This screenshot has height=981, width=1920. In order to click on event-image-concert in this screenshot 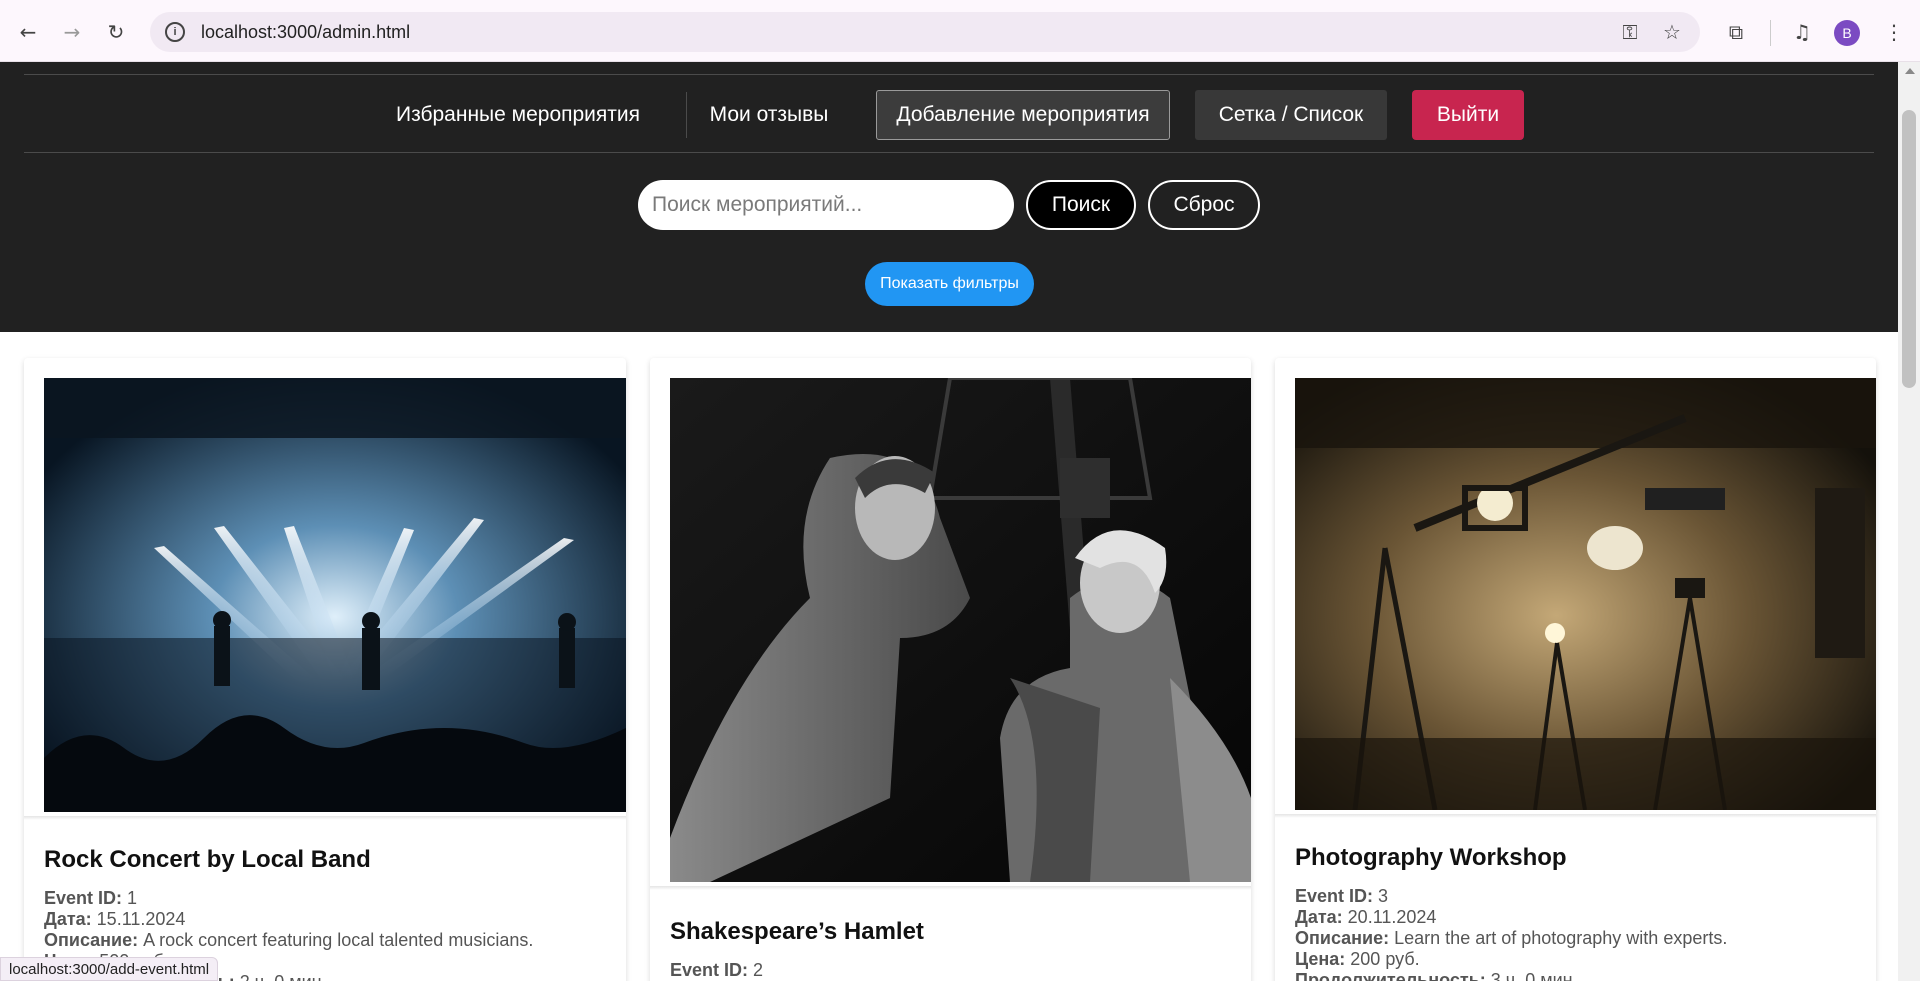, I will do `click(335, 595)`.